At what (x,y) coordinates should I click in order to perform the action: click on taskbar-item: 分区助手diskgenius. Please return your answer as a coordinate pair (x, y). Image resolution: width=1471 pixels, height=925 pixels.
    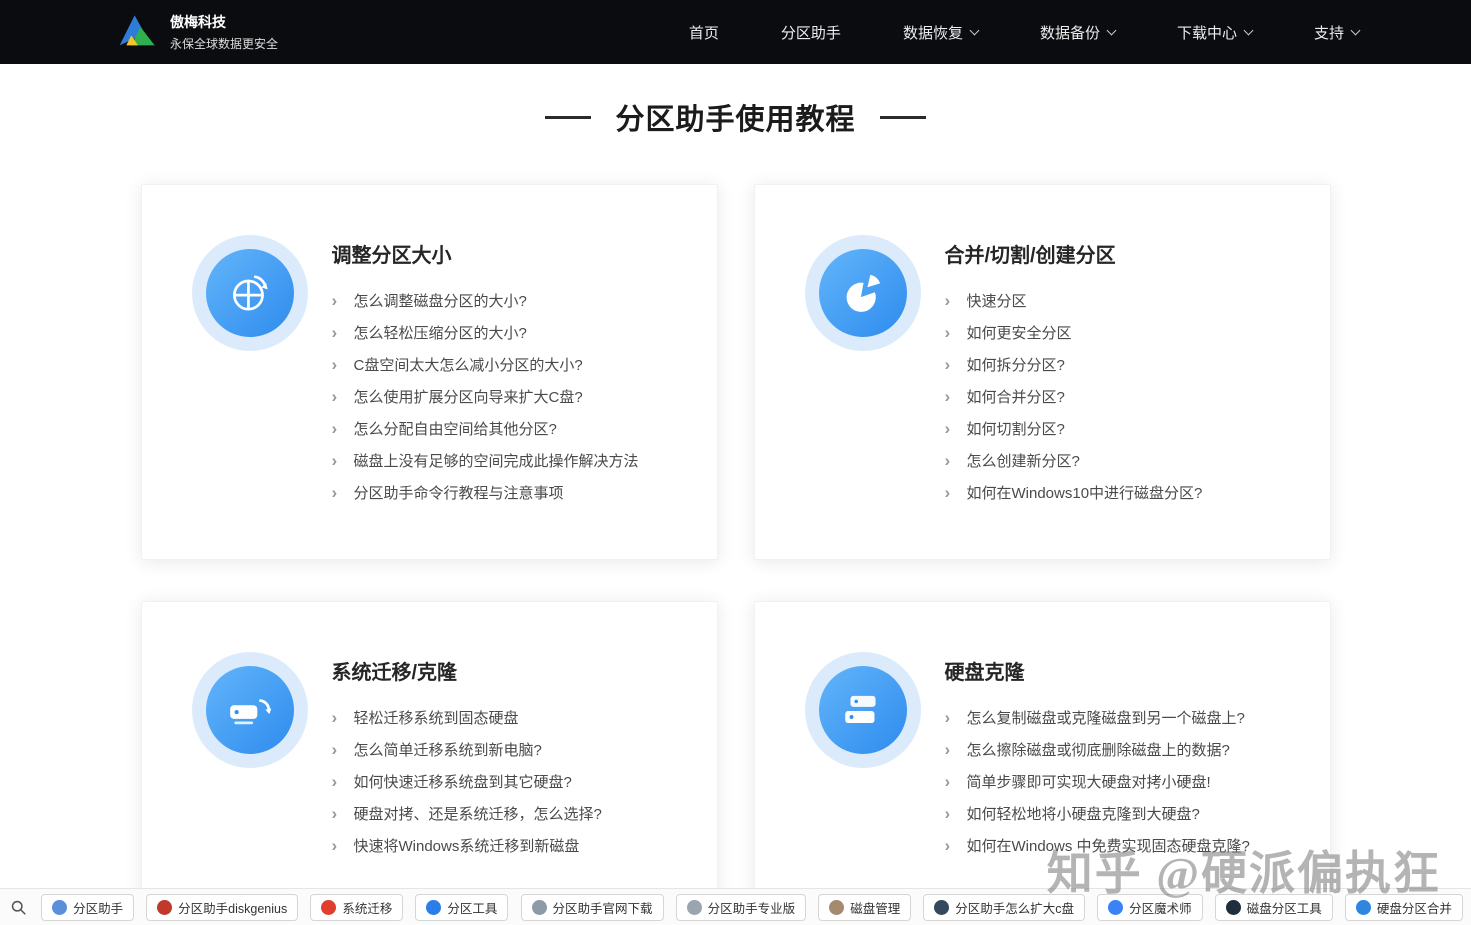
    Looking at the image, I should click on (222, 907).